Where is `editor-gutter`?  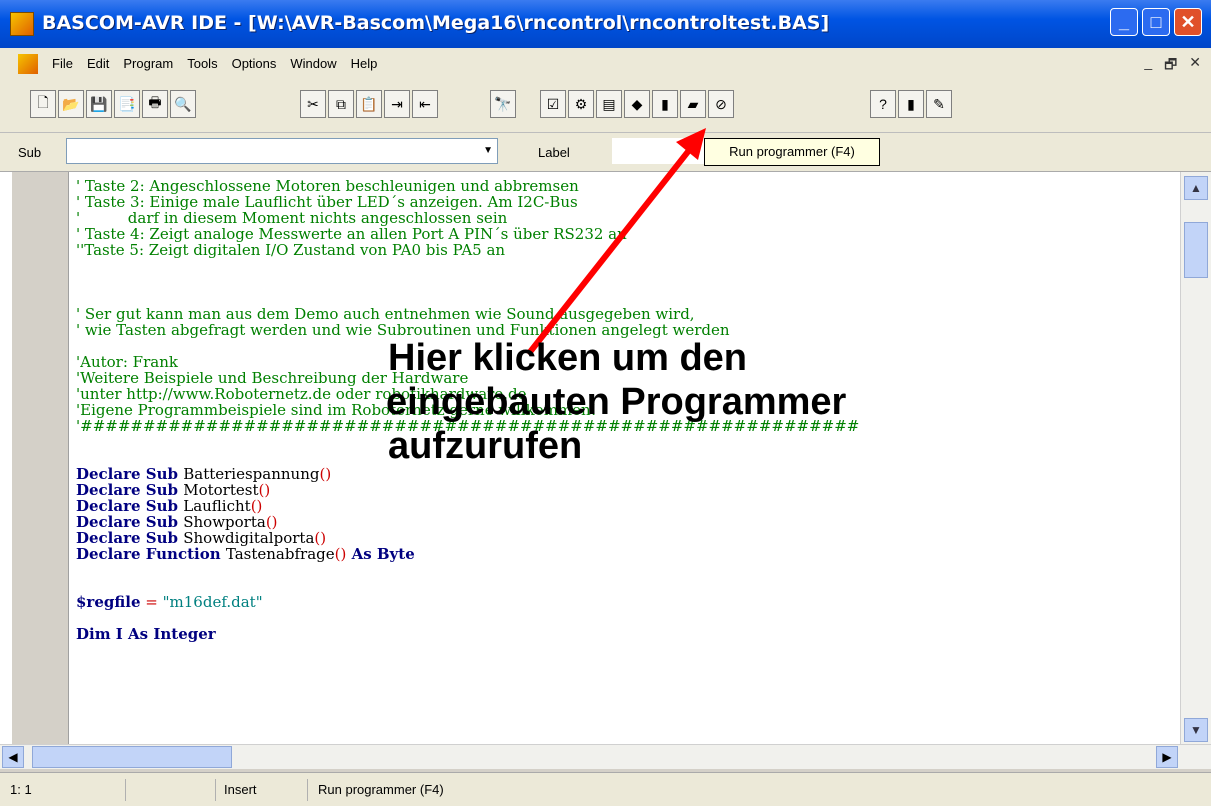 editor-gutter is located at coordinates (40, 458).